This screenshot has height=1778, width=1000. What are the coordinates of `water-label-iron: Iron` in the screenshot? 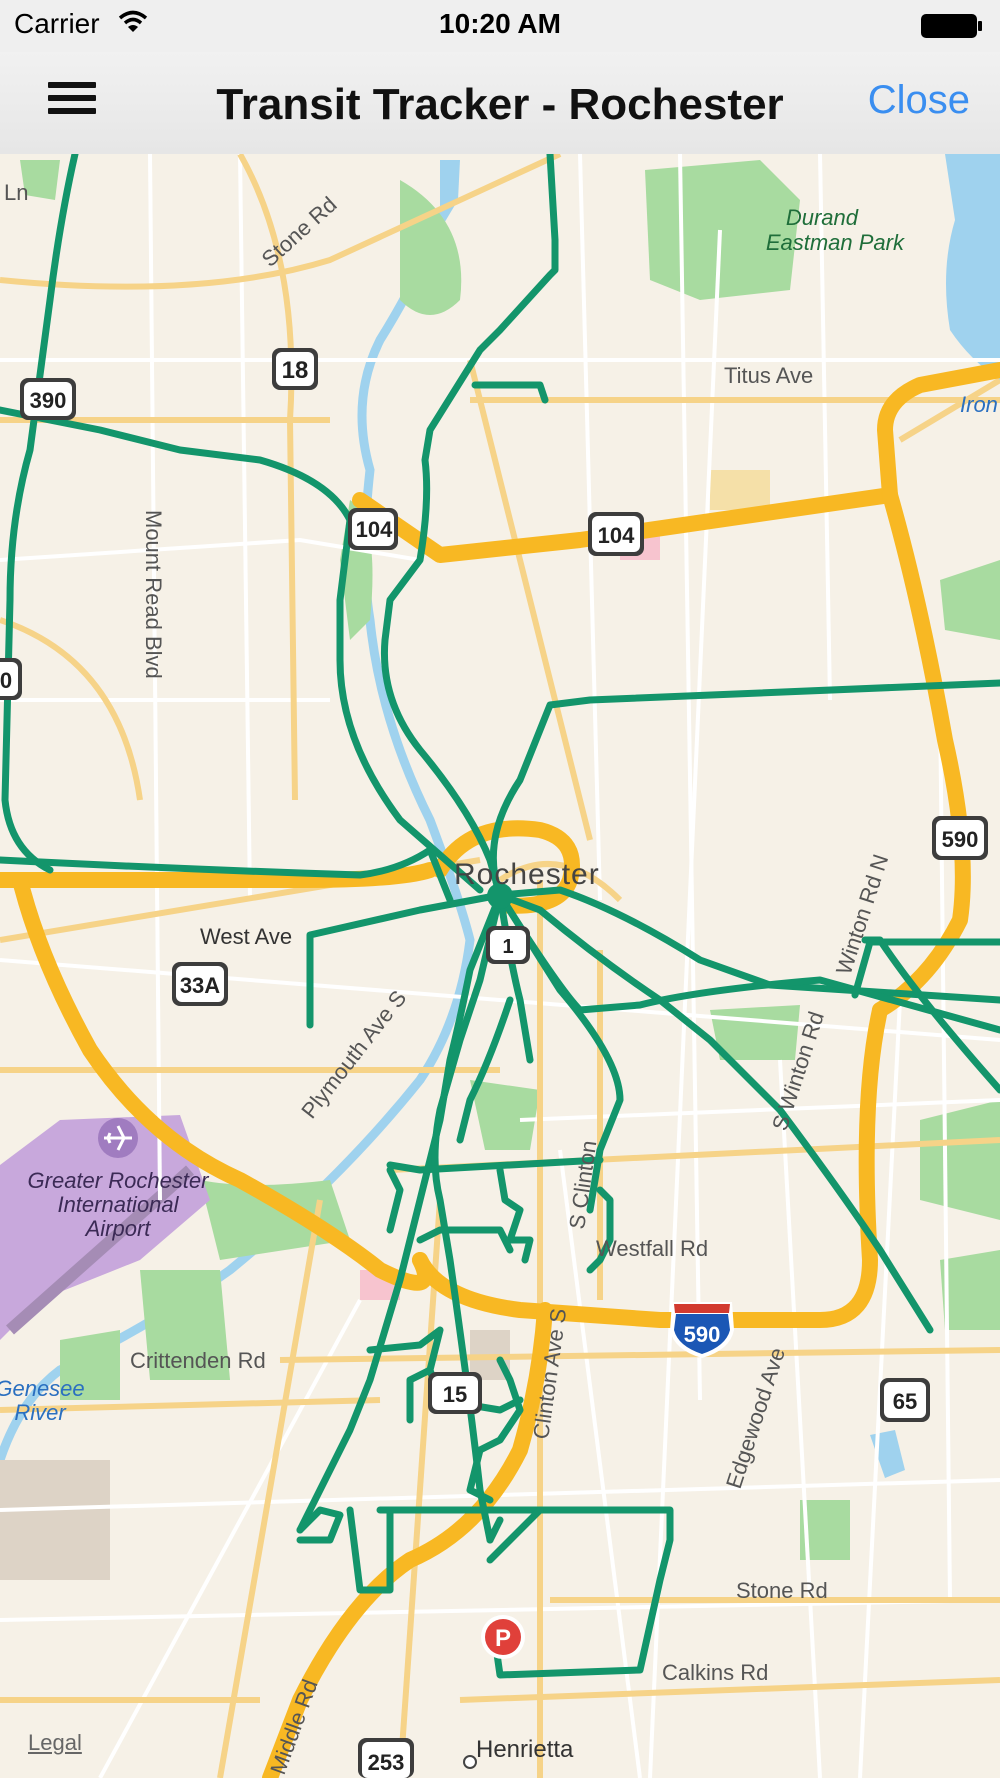 It's located at (979, 404).